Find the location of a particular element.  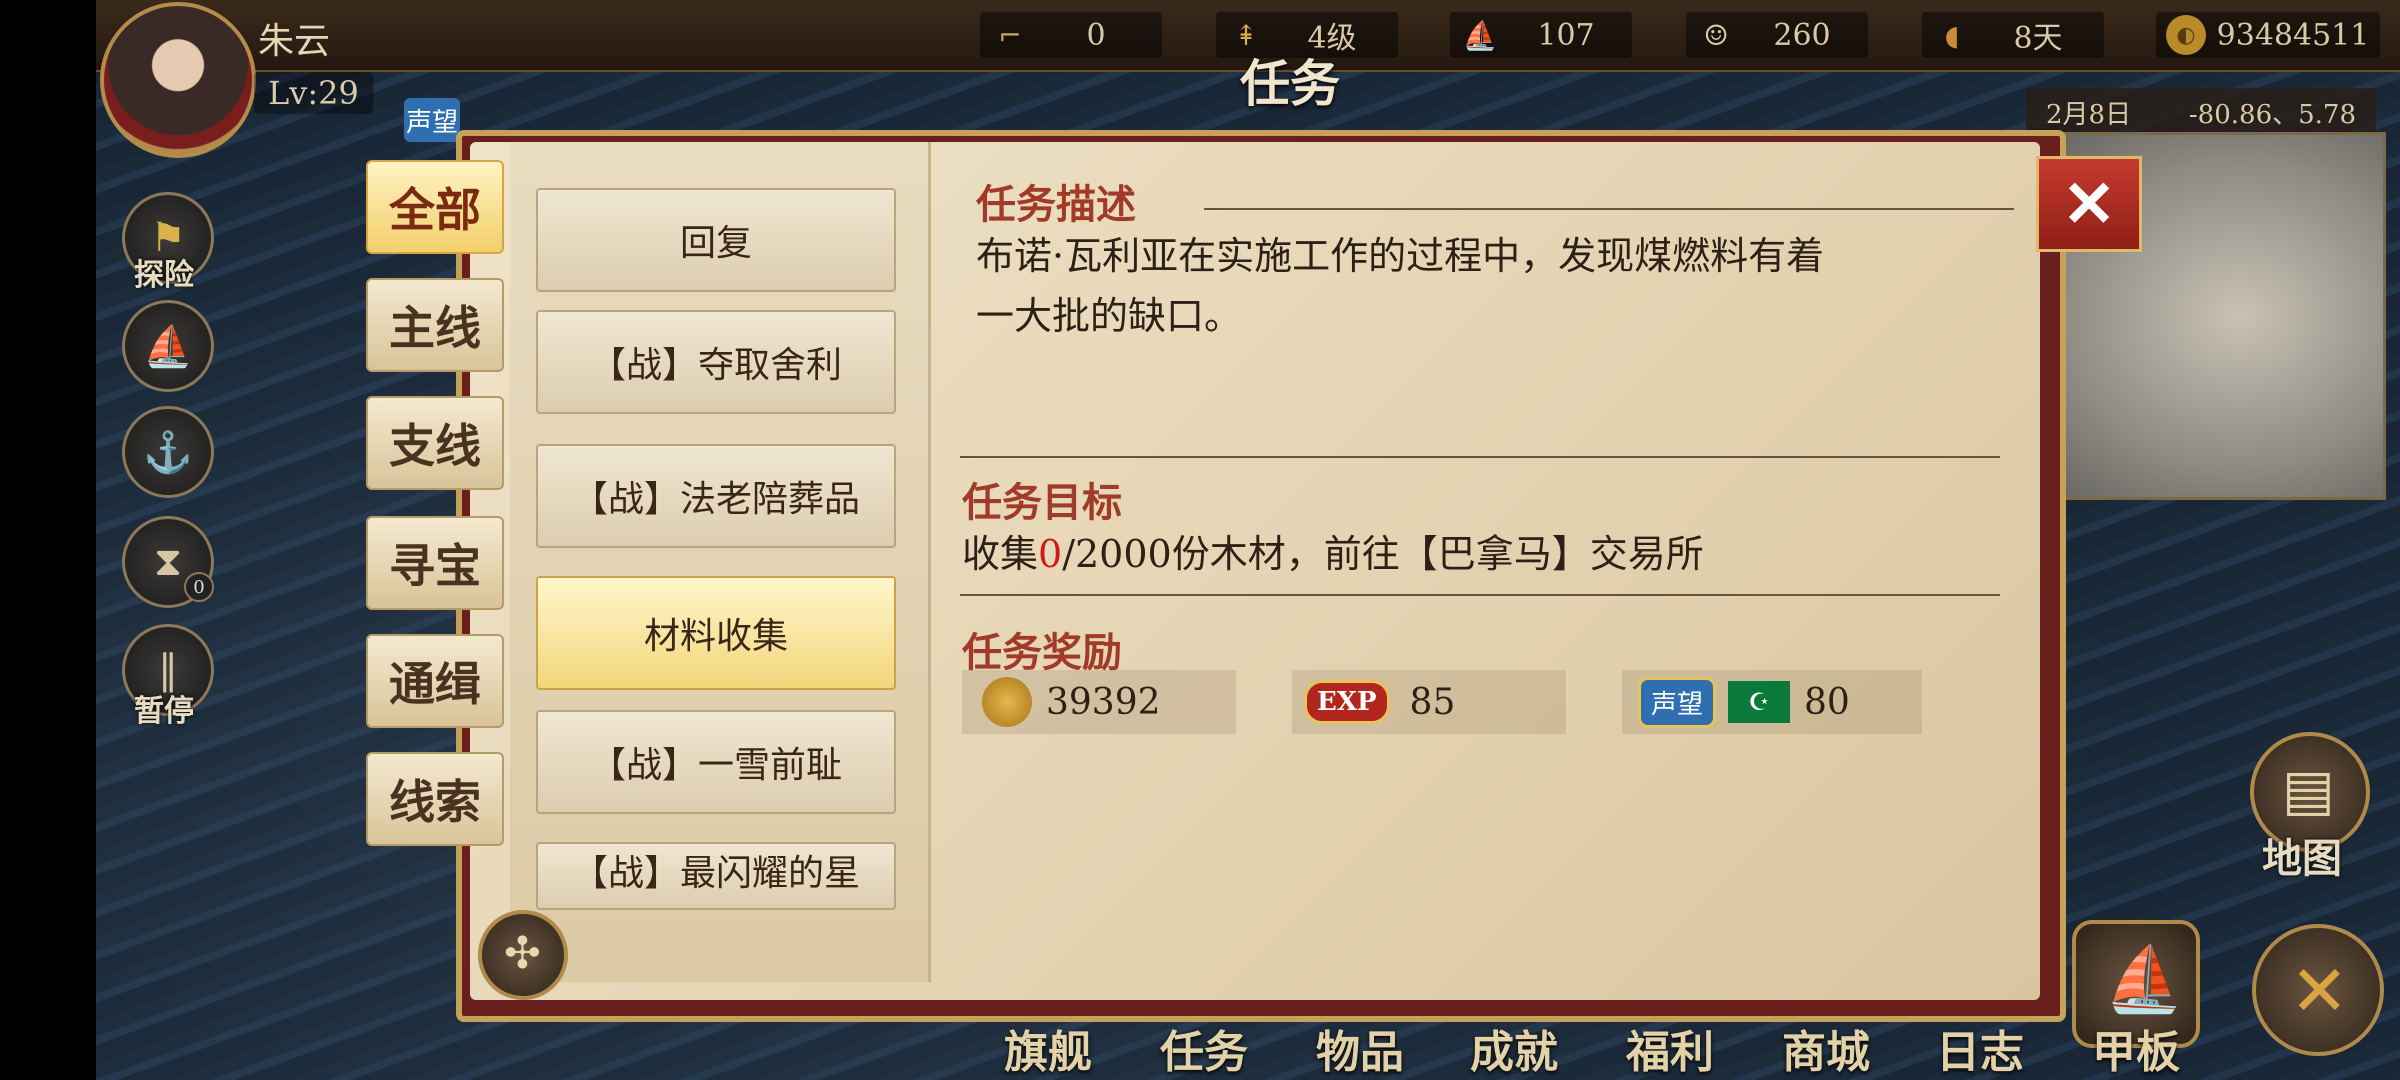

resource-food: ◖ 8天 is located at coordinates (2013, 35).